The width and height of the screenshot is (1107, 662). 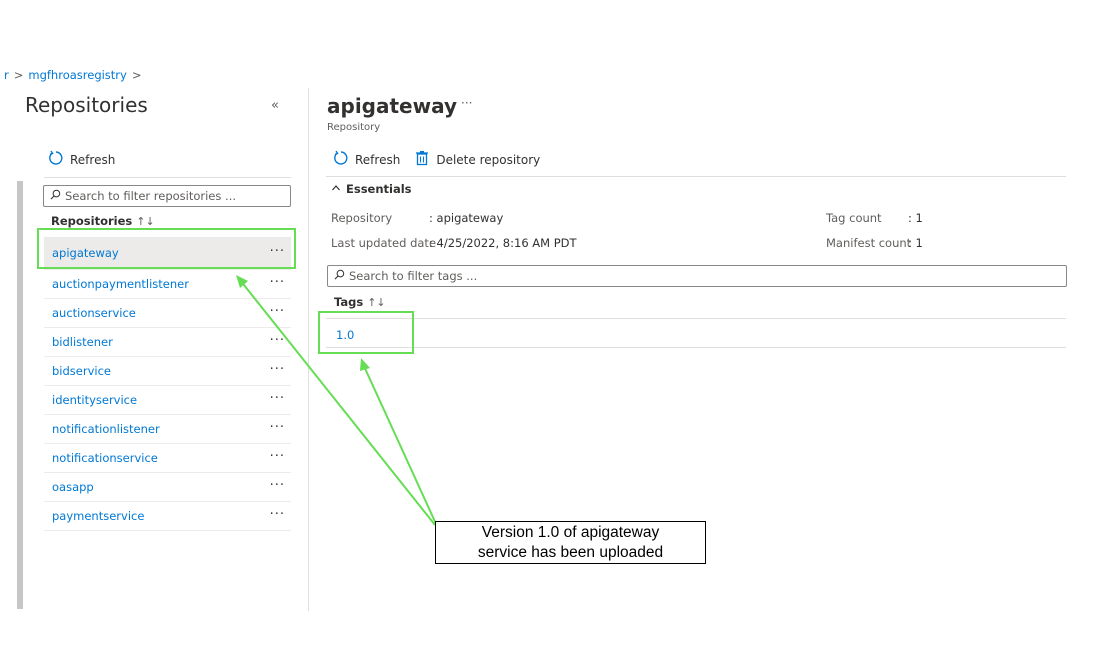 What do you see at coordinates (116, 284) in the screenshot?
I see `repository-name: auctionpaymentlistener` at bounding box center [116, 284].